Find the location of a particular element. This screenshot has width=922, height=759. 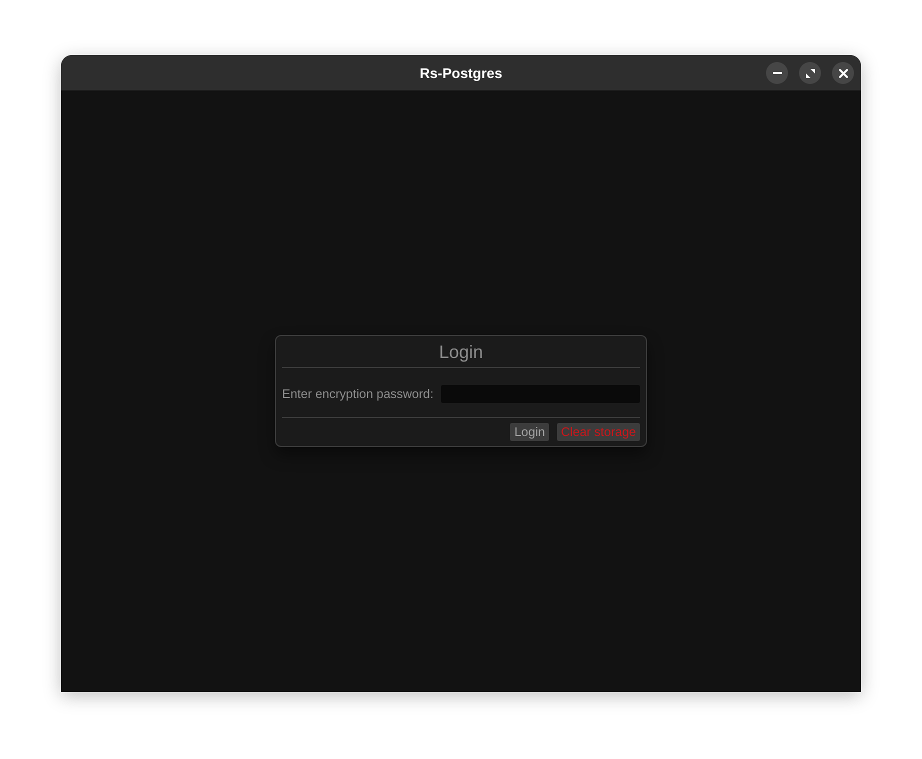

minimize-button is located at coordinates (777, 73).